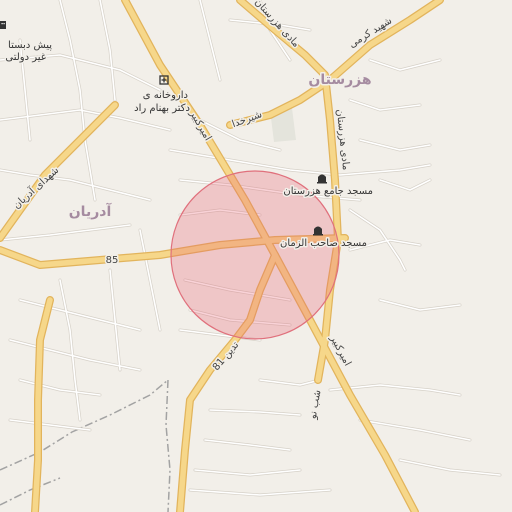 The width and height of the screenshot is (512, 512). Describe the element at coordinates (30, 45) in the screenshot. I see `poi-label-school-line1: پیش دبستا` at that location.